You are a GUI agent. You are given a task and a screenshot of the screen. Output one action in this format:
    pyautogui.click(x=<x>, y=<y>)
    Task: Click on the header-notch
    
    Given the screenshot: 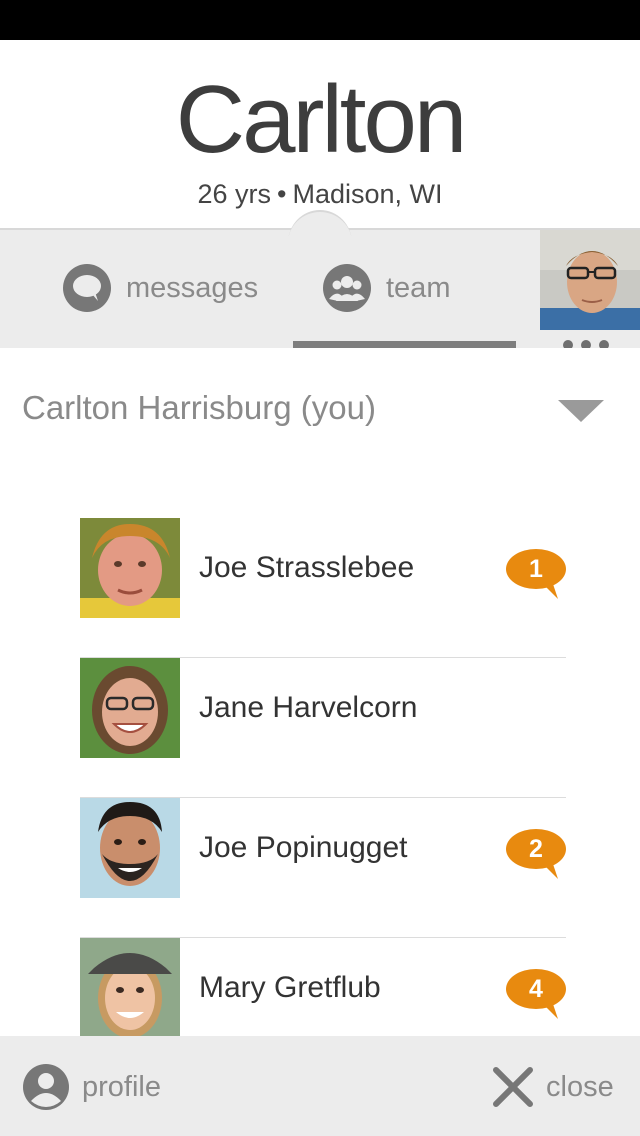 What is the action you would take?
    pyautogui.click(x=320, y=223)
    